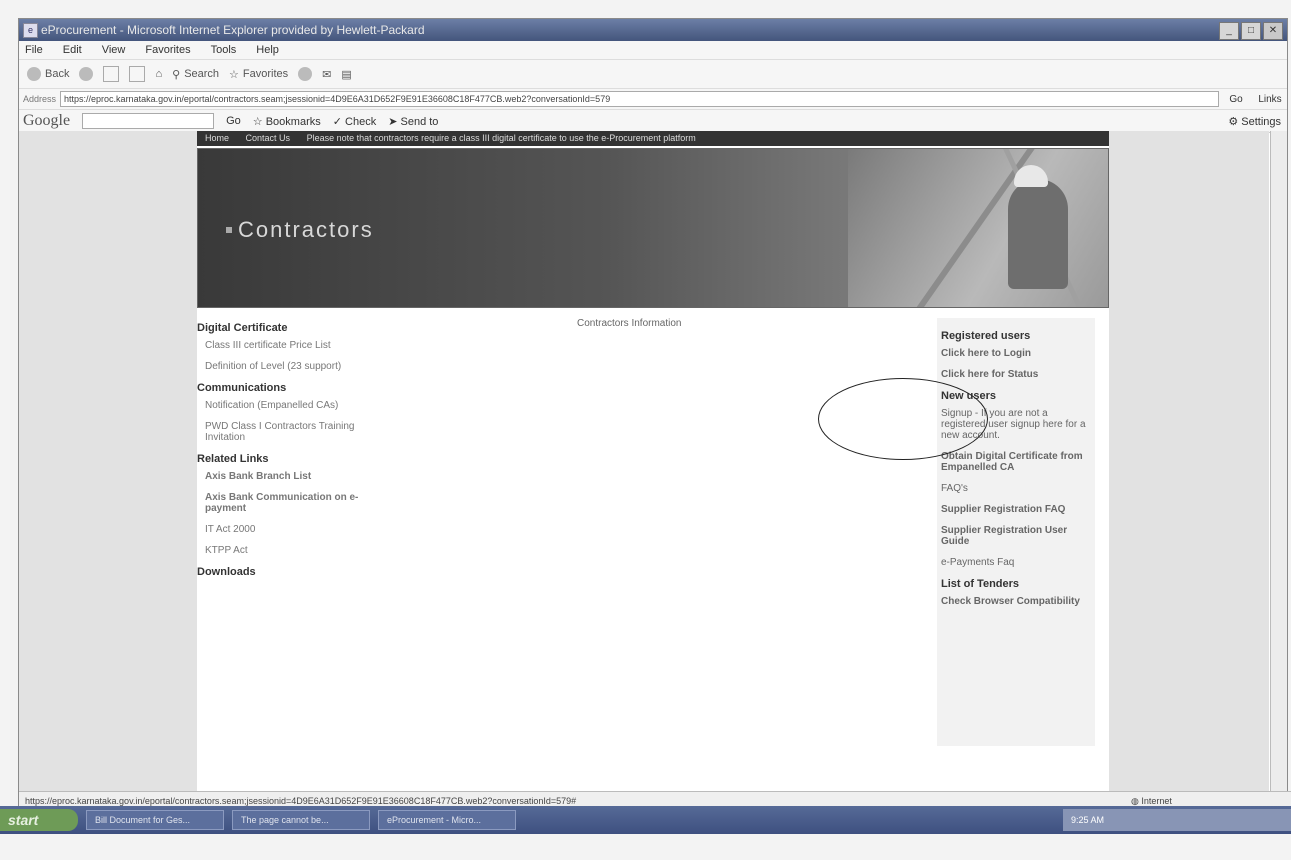 The height and width of the screenshot is (860, 1291). What do you see at coordinates (268, 138) in the screenshot?
I see `nav-contact-link: Contact Us` at bounding box center [268, 138].